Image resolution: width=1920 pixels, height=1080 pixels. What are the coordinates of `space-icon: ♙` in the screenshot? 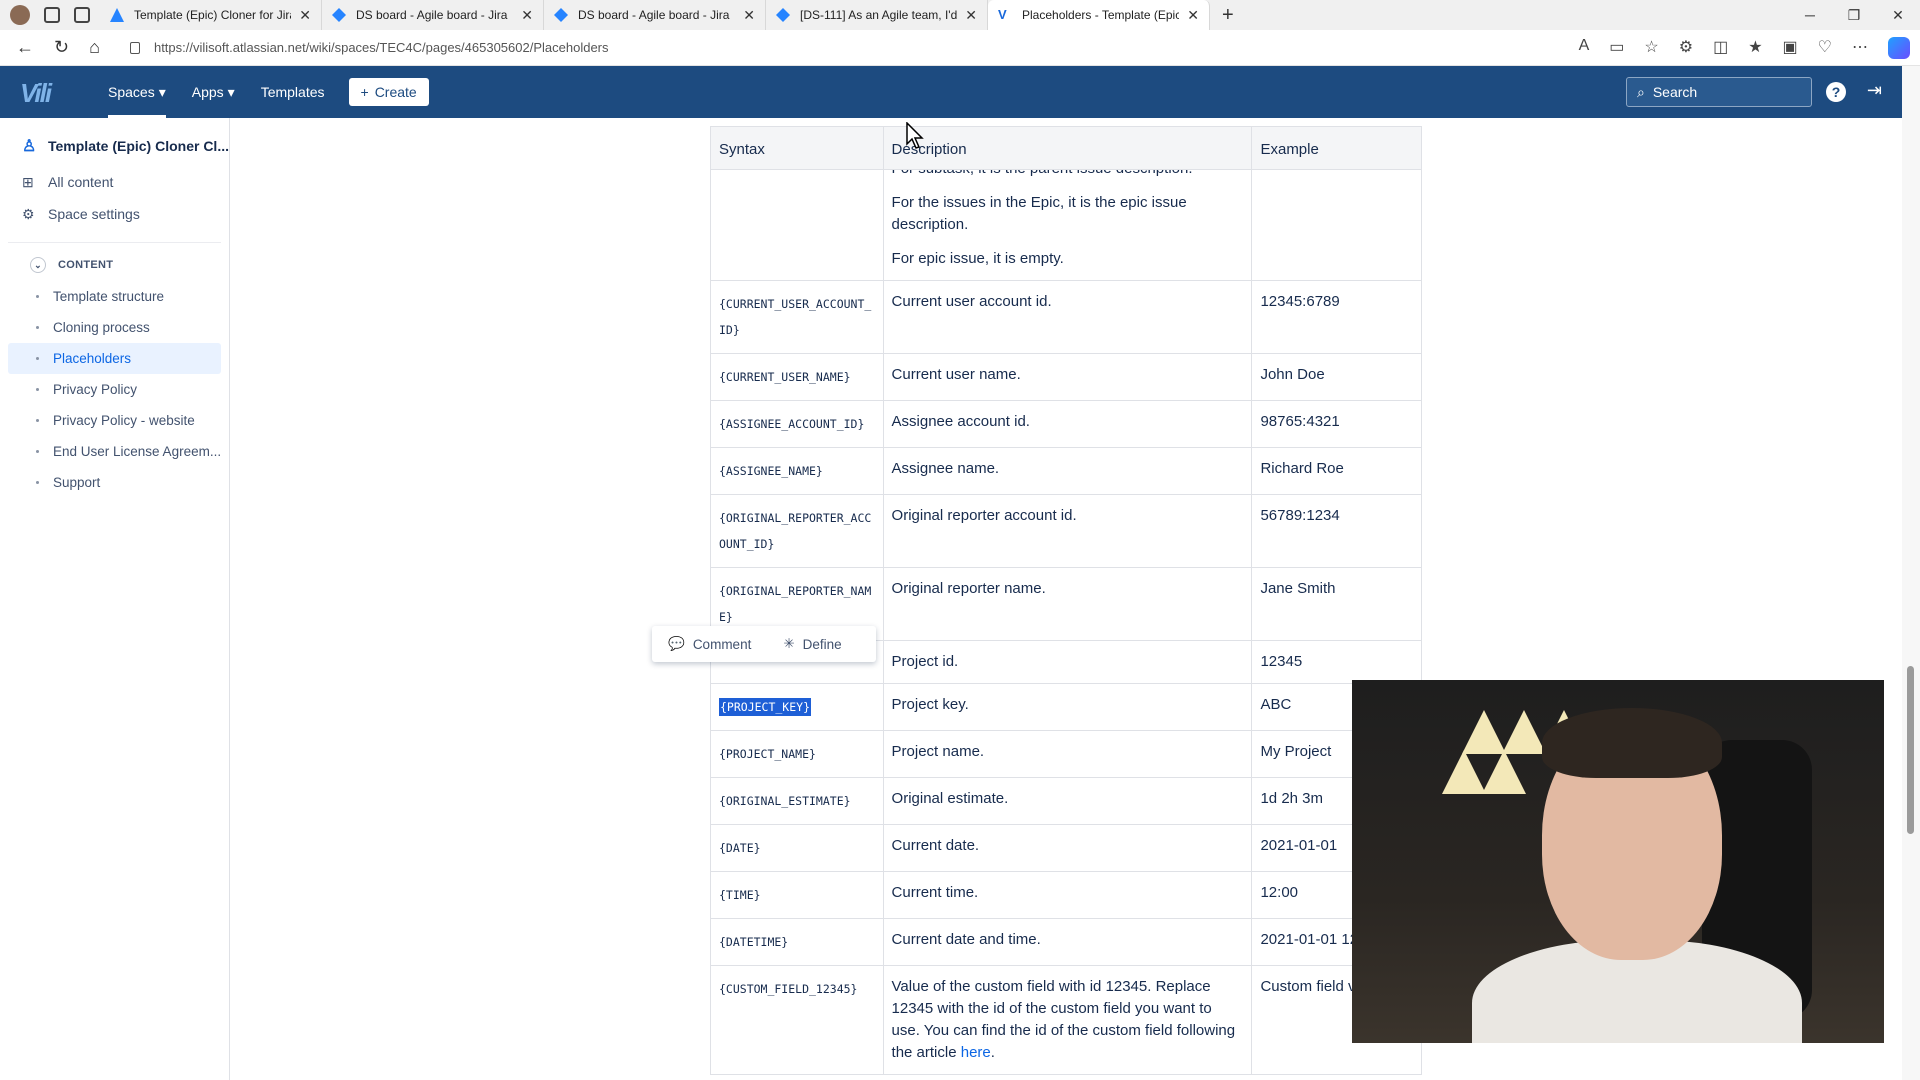 It's located at (29, 146).